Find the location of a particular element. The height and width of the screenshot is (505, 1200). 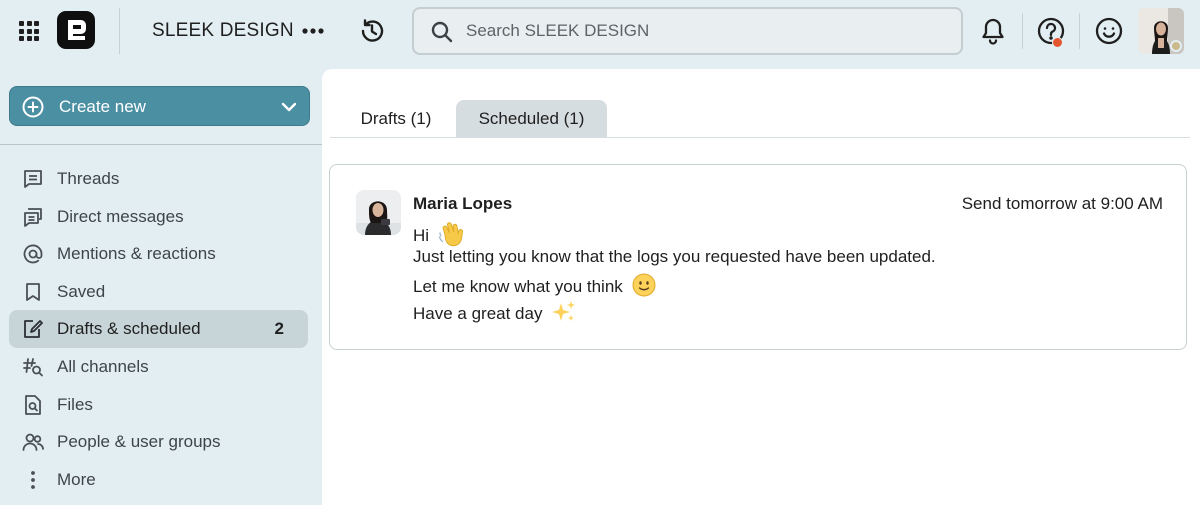

notification-dot is located at coordinates (1057, 42).